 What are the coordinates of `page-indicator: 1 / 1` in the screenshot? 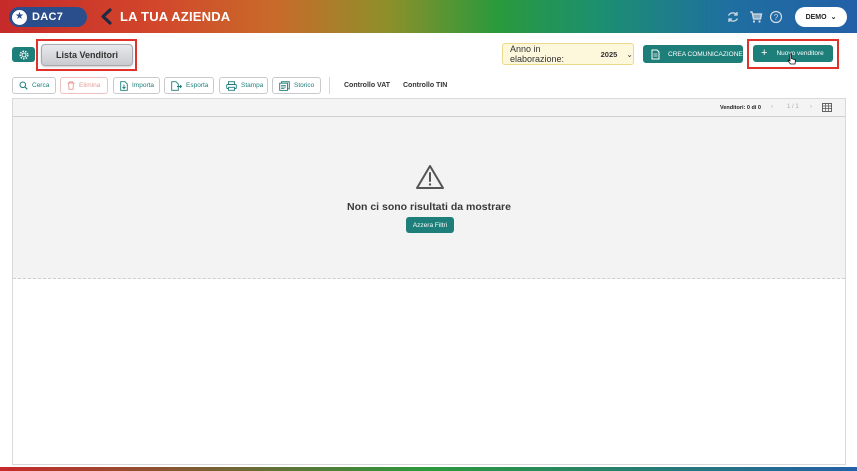 It's located at (793, 107).